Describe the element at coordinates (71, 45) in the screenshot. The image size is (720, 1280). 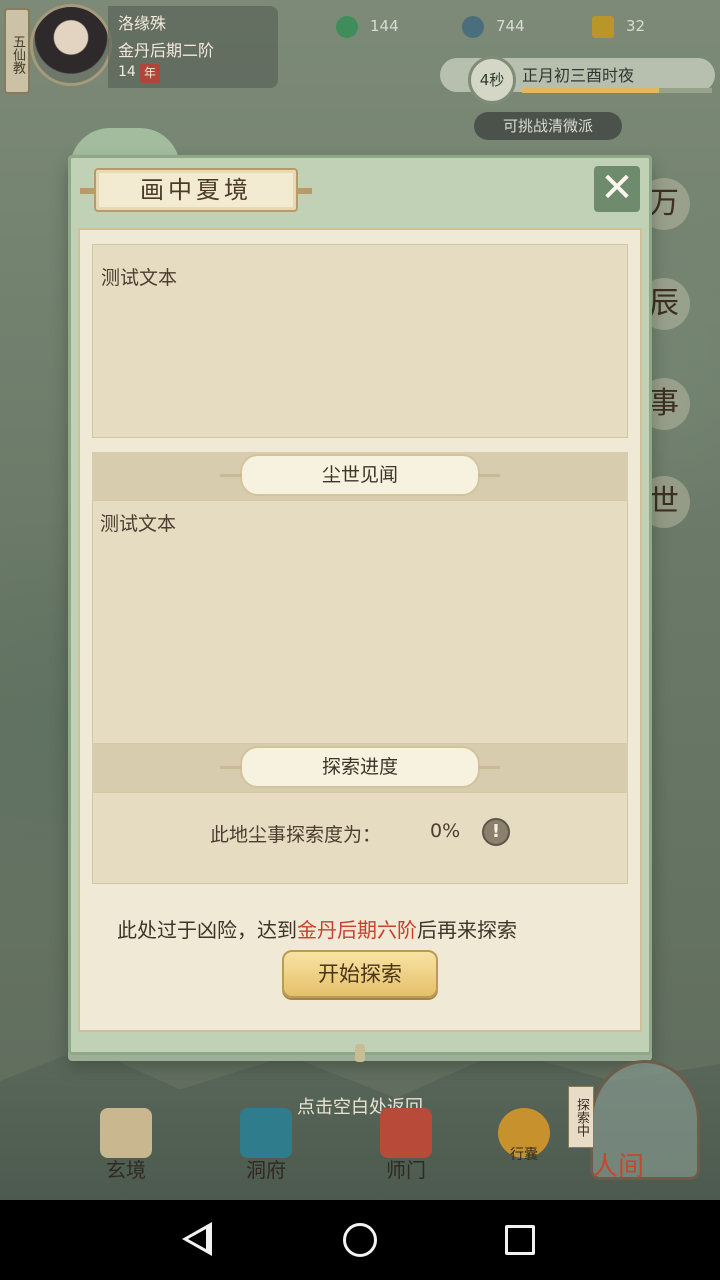
I see `avatar` at that location.